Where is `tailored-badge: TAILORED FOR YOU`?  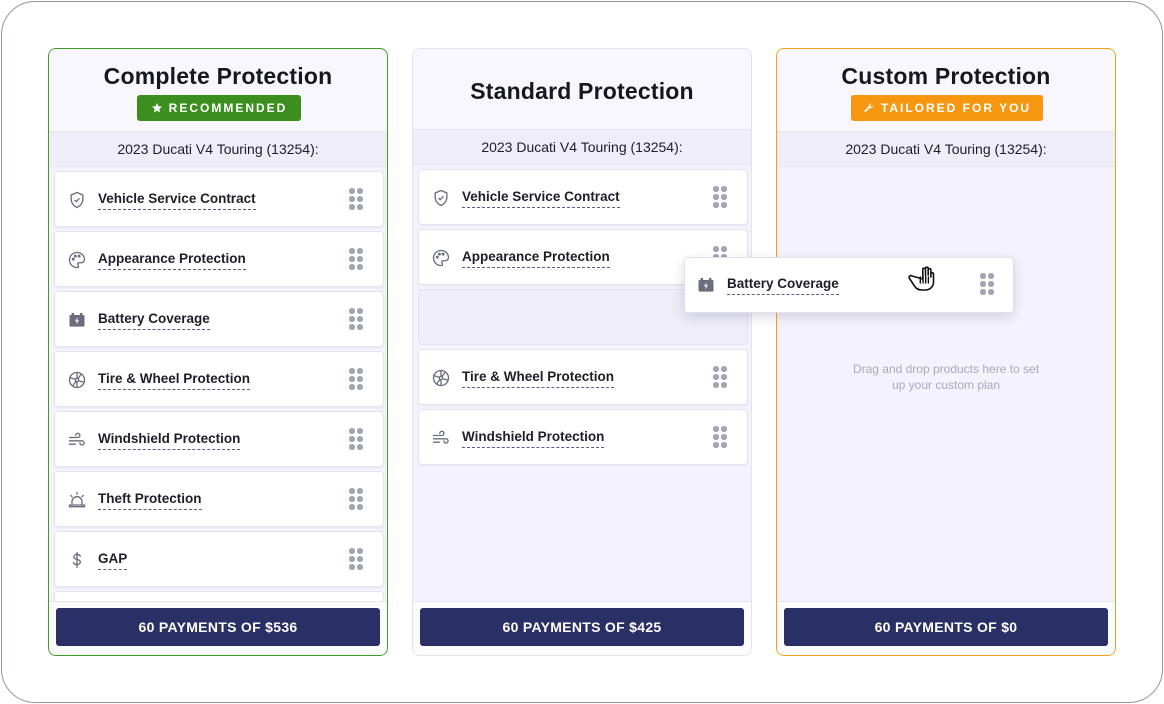 tailored-badge: TAILORED FOR YOU is located at coordinates (947, 108).